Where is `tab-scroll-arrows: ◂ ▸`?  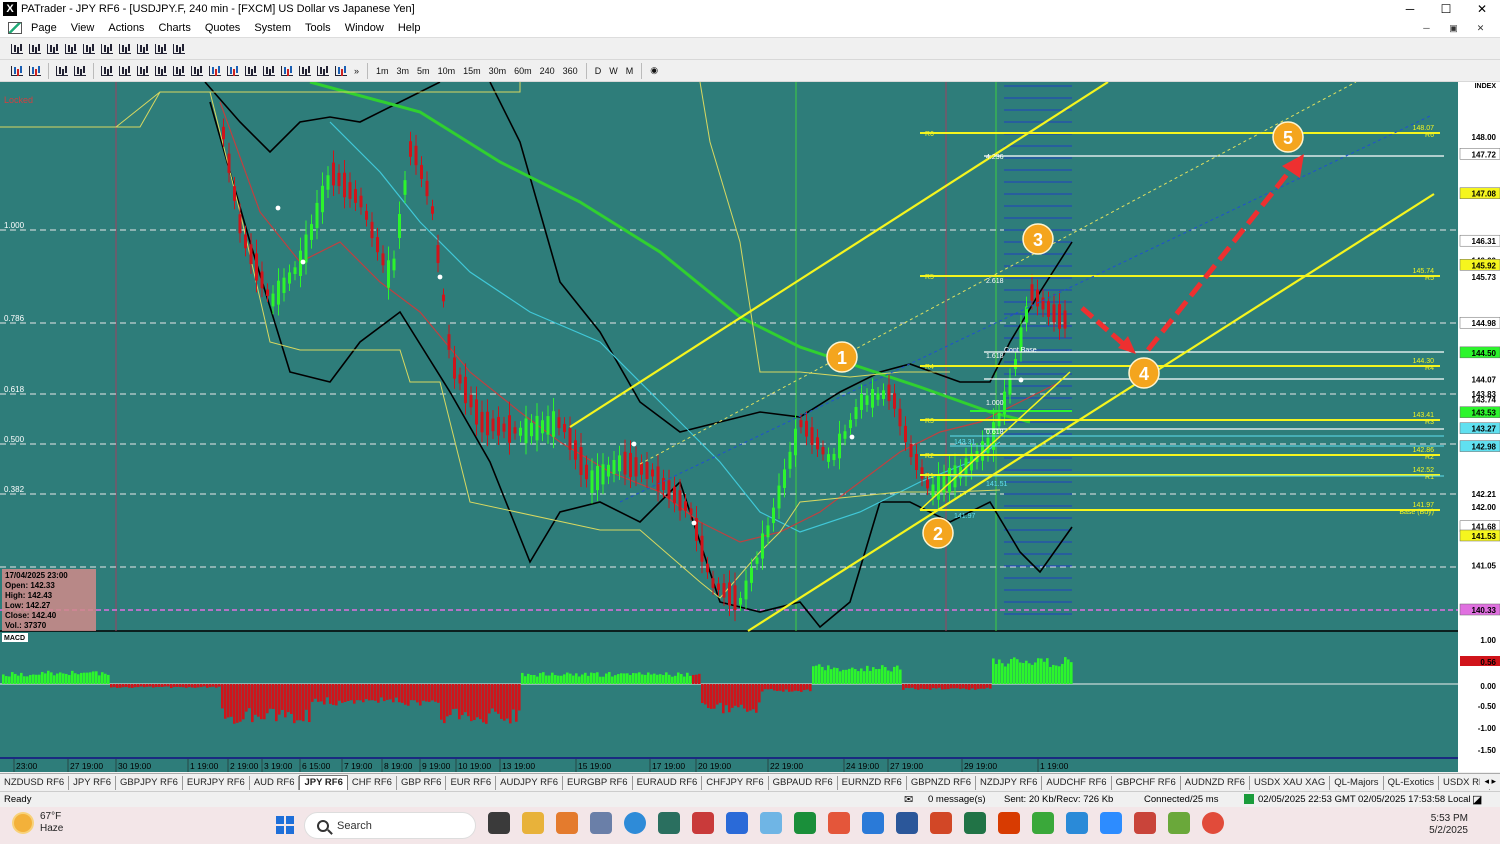 tab-scroll-arrows: ◂ ▸ is located at coordinates (1490, 781).